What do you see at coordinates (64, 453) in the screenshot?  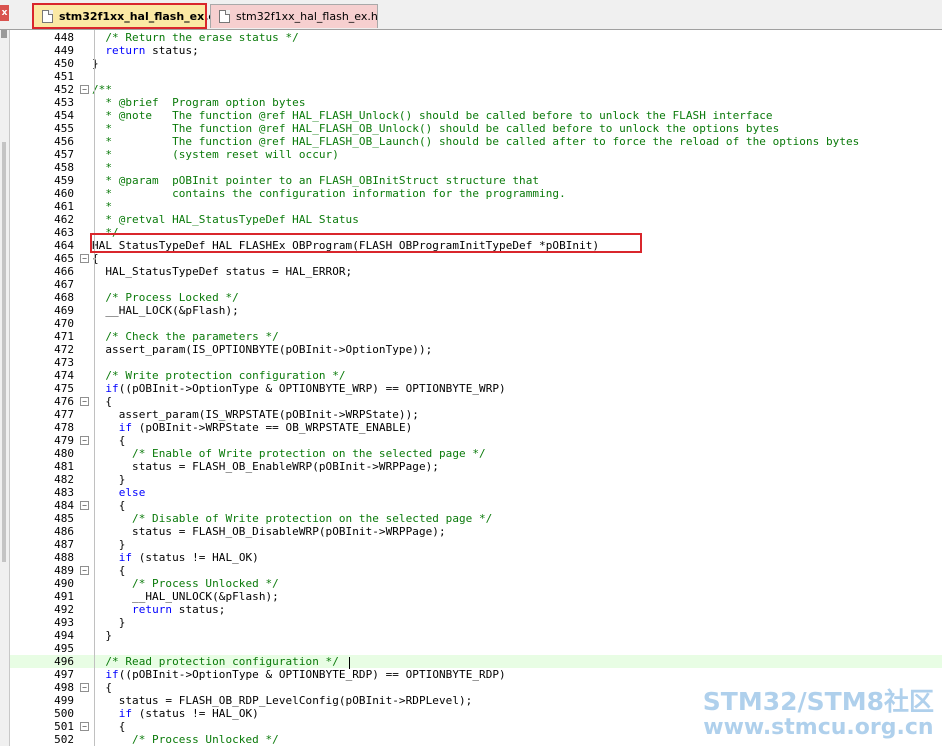 I see `line-number: 480` at bounding box center [64, 453].